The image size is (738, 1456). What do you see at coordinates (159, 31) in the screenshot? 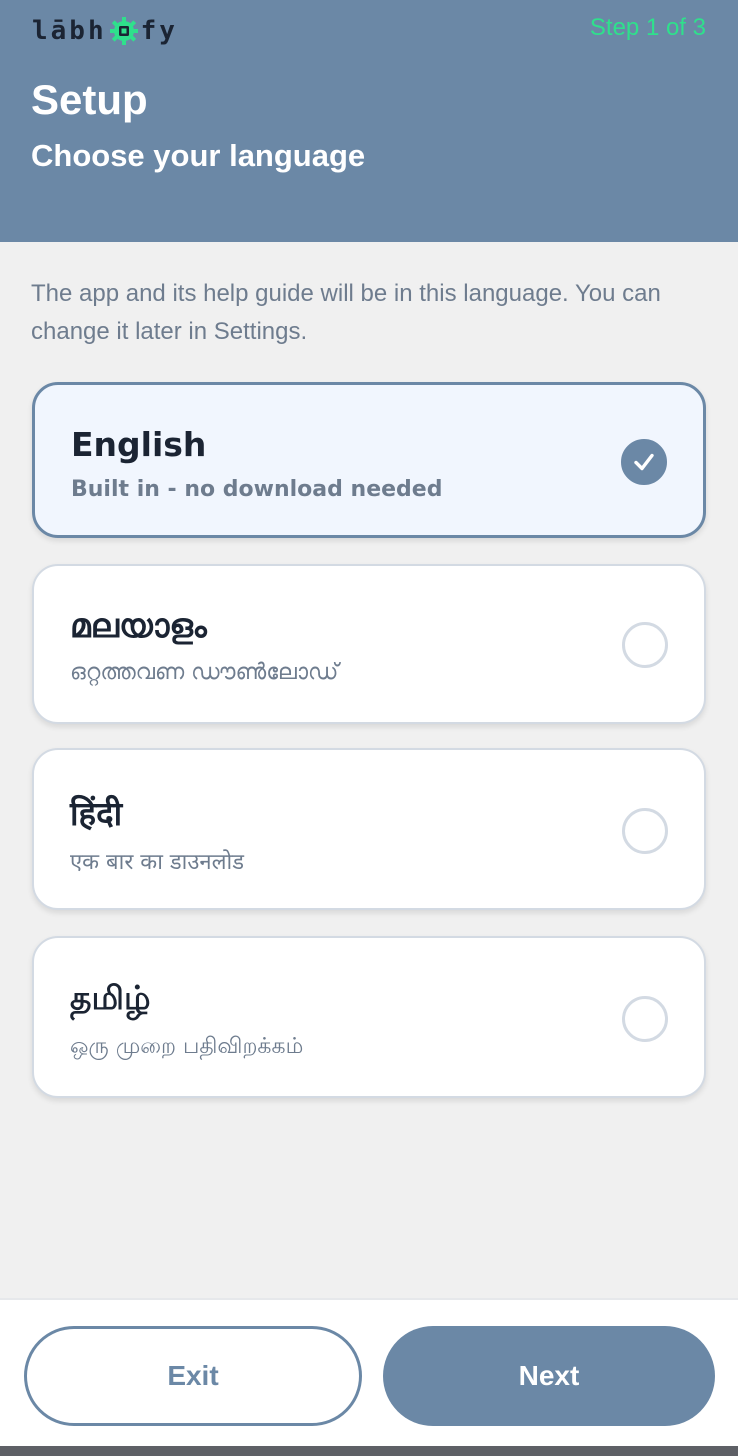
I see `brand-suffix: fy` at bounding box center [159, 31].